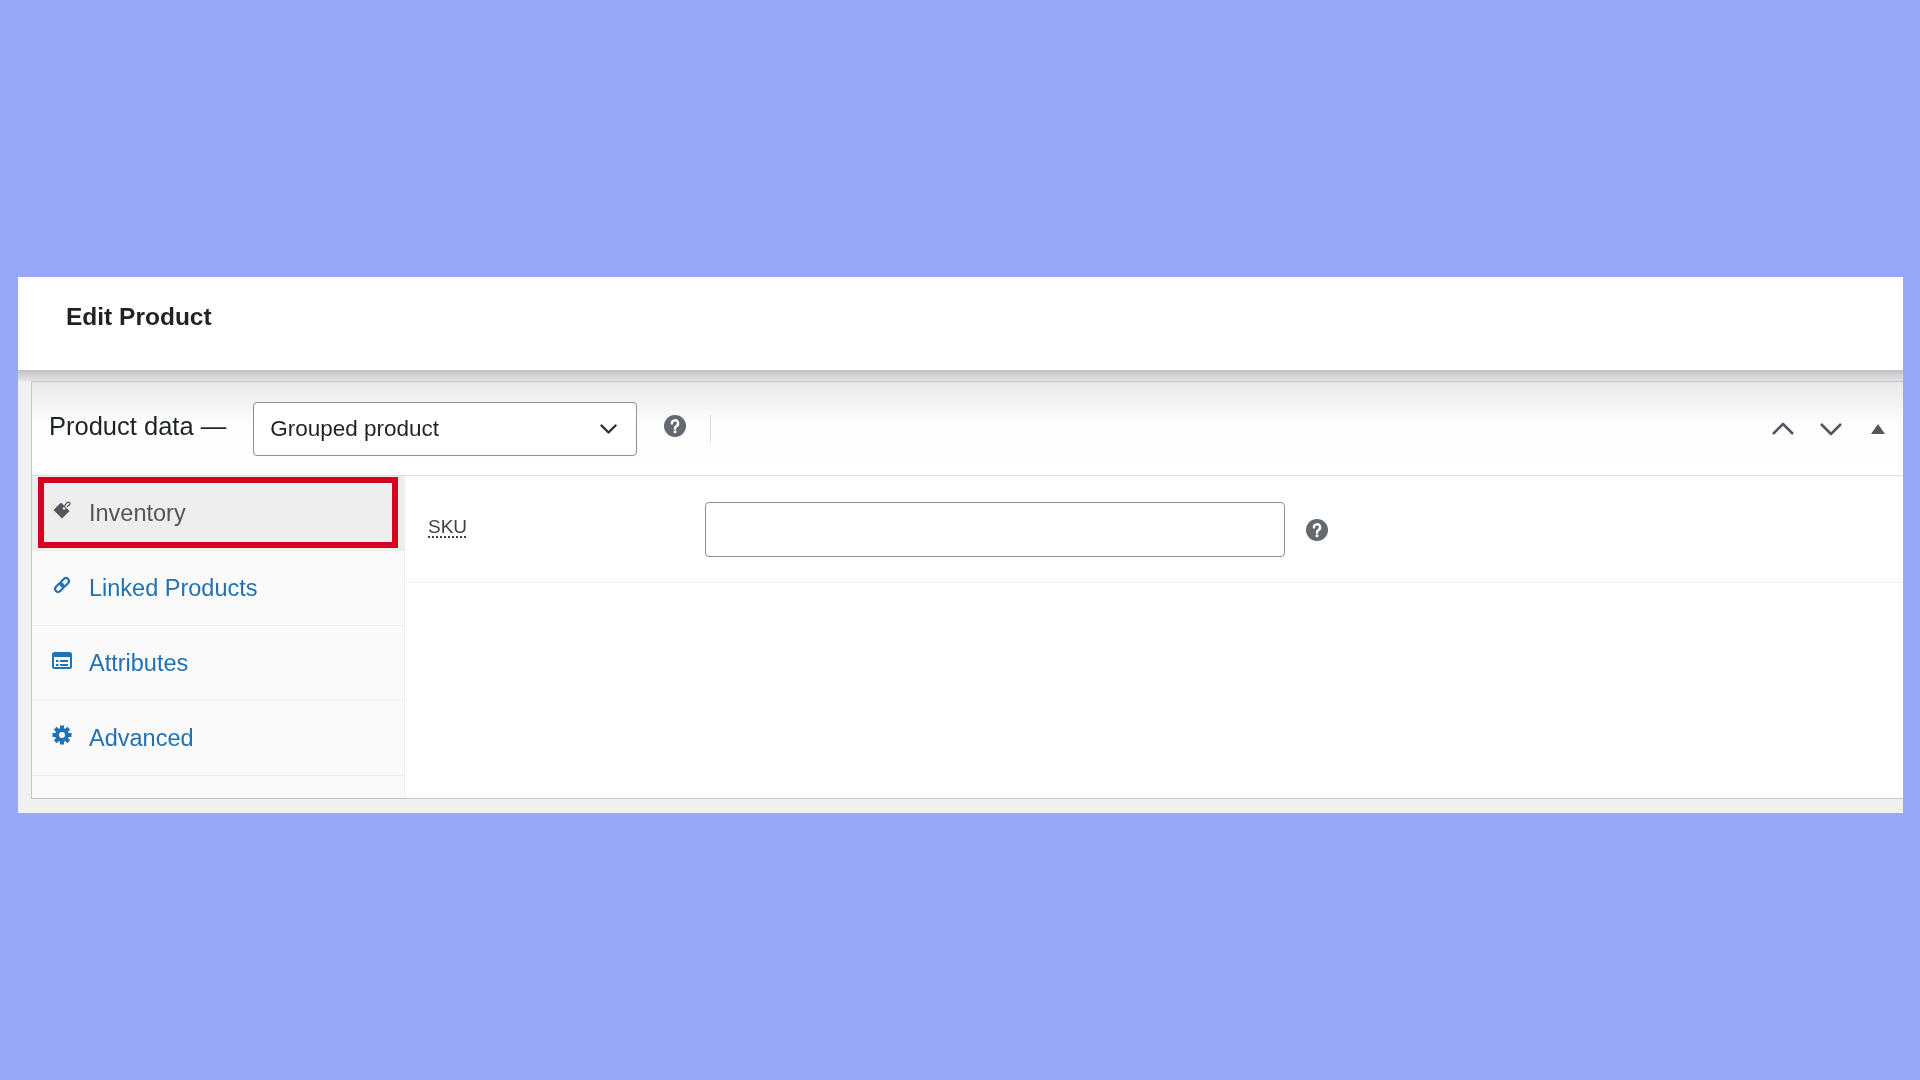 The image size is (1920, 1080). I want to click on chevron-up-icon, so click(1783, 428).